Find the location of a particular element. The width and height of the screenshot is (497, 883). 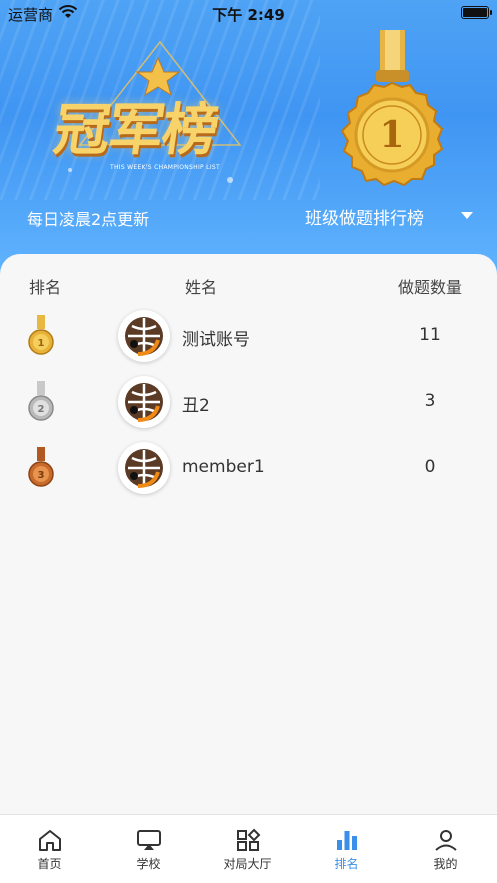

dropdown-label: 班级做题排行榜 is located at coordinates (364, 219).